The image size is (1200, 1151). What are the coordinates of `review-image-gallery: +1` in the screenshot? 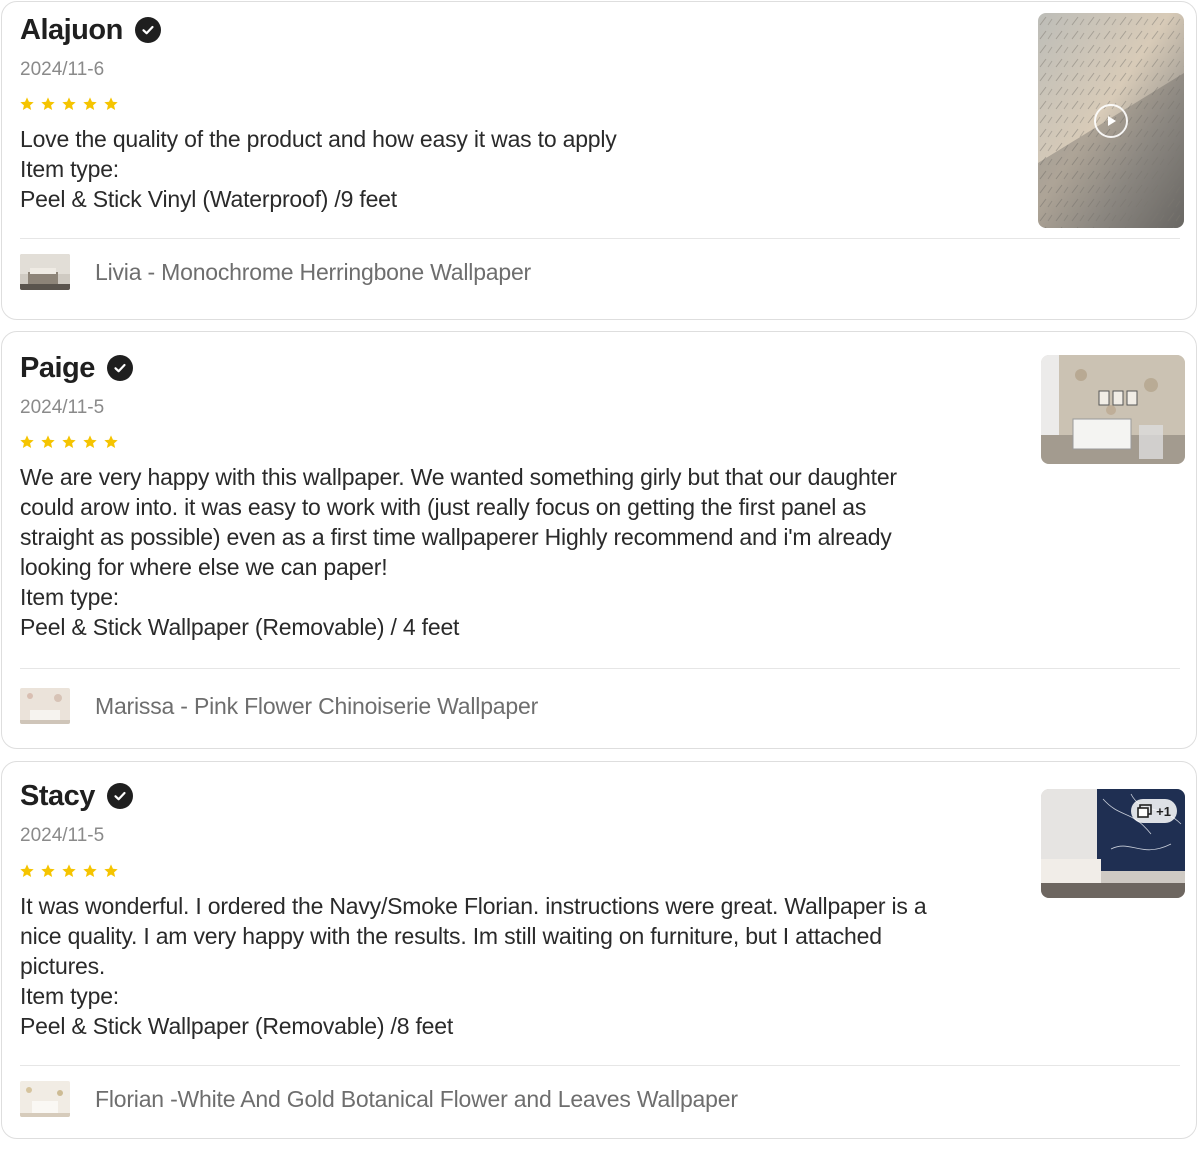 It's located at (1113, 843).